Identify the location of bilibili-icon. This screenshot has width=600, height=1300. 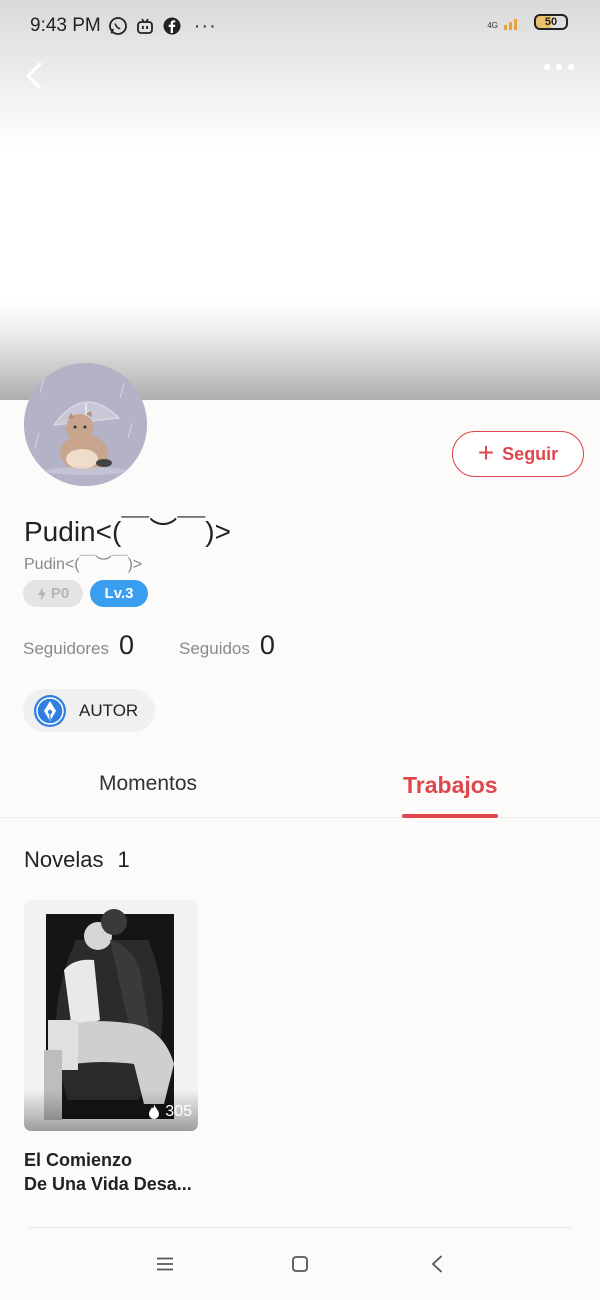
(145, 26).